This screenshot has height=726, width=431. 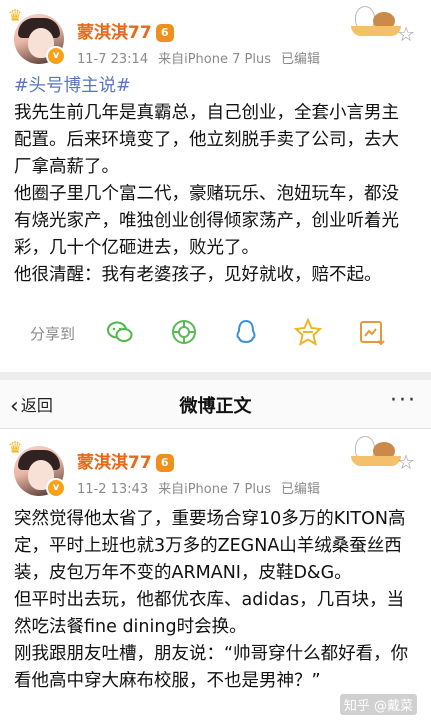 What do you see at coordinates (246, 332) in the screenshot?
I see `qq-icon` at bounding box center [246, 332].